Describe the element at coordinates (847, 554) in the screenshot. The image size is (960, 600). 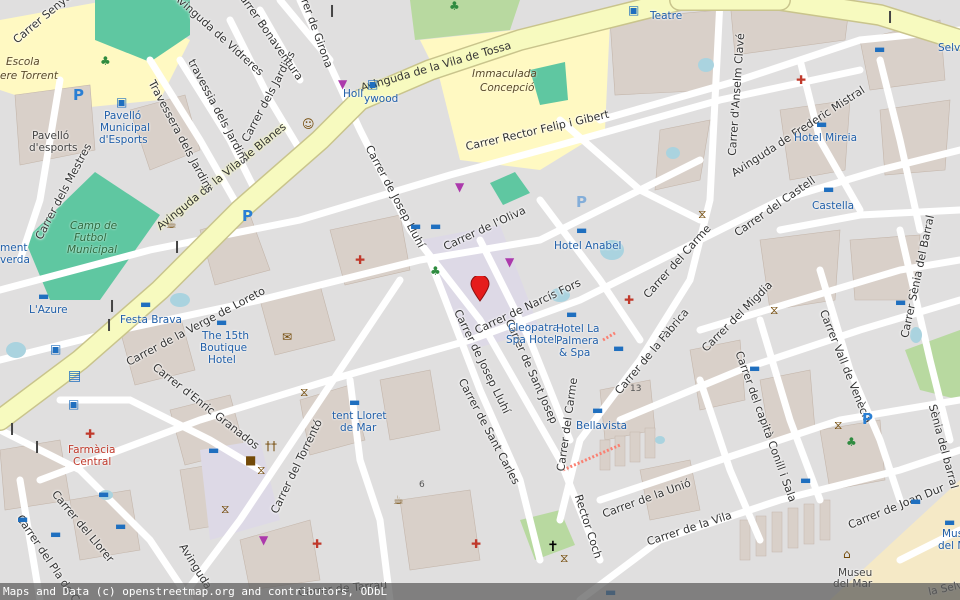
I see `museum-icon: ⌂` at that location.